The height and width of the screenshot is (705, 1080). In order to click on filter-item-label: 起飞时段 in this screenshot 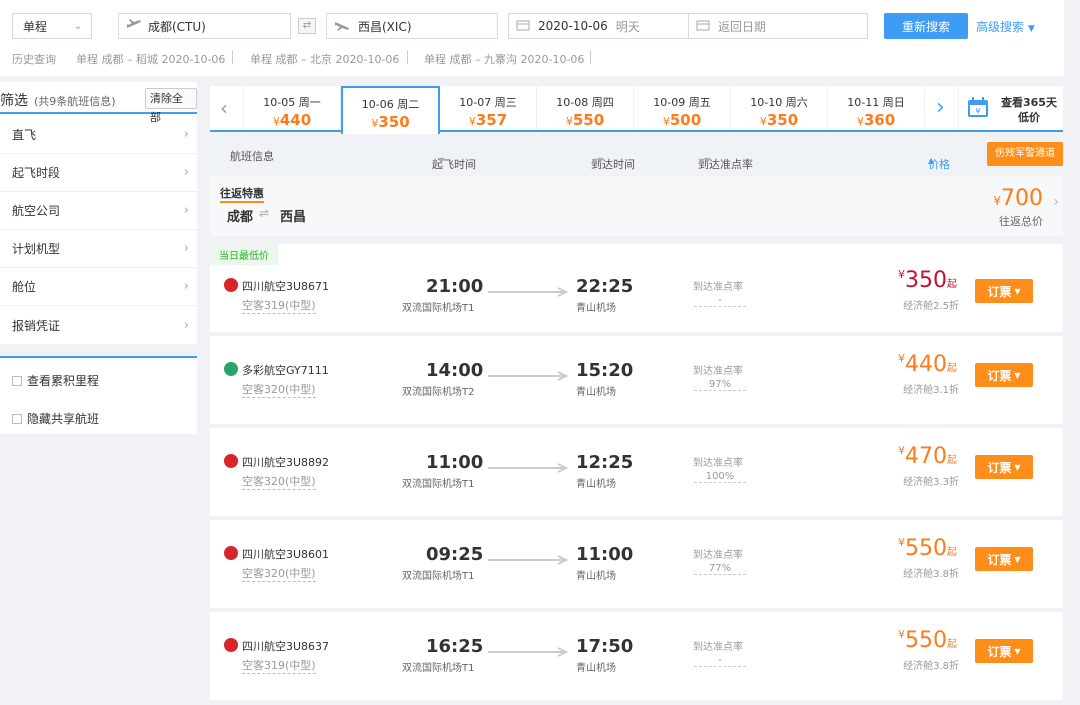, I will do `click(36, 173)`.